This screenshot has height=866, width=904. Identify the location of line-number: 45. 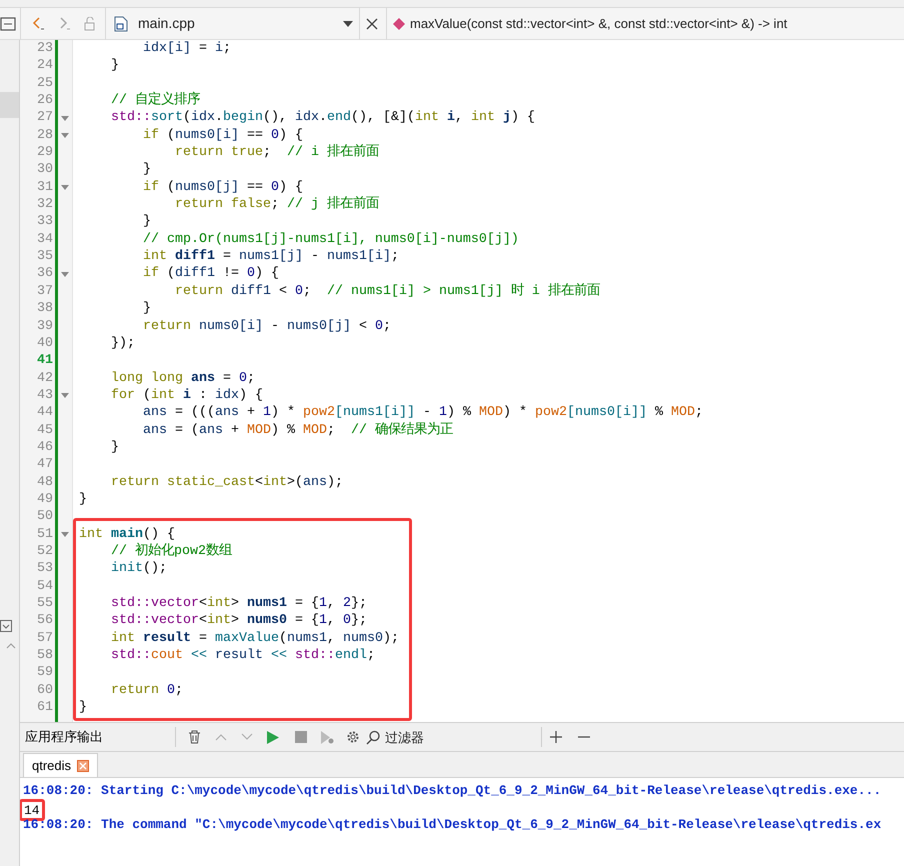
(45, 430).